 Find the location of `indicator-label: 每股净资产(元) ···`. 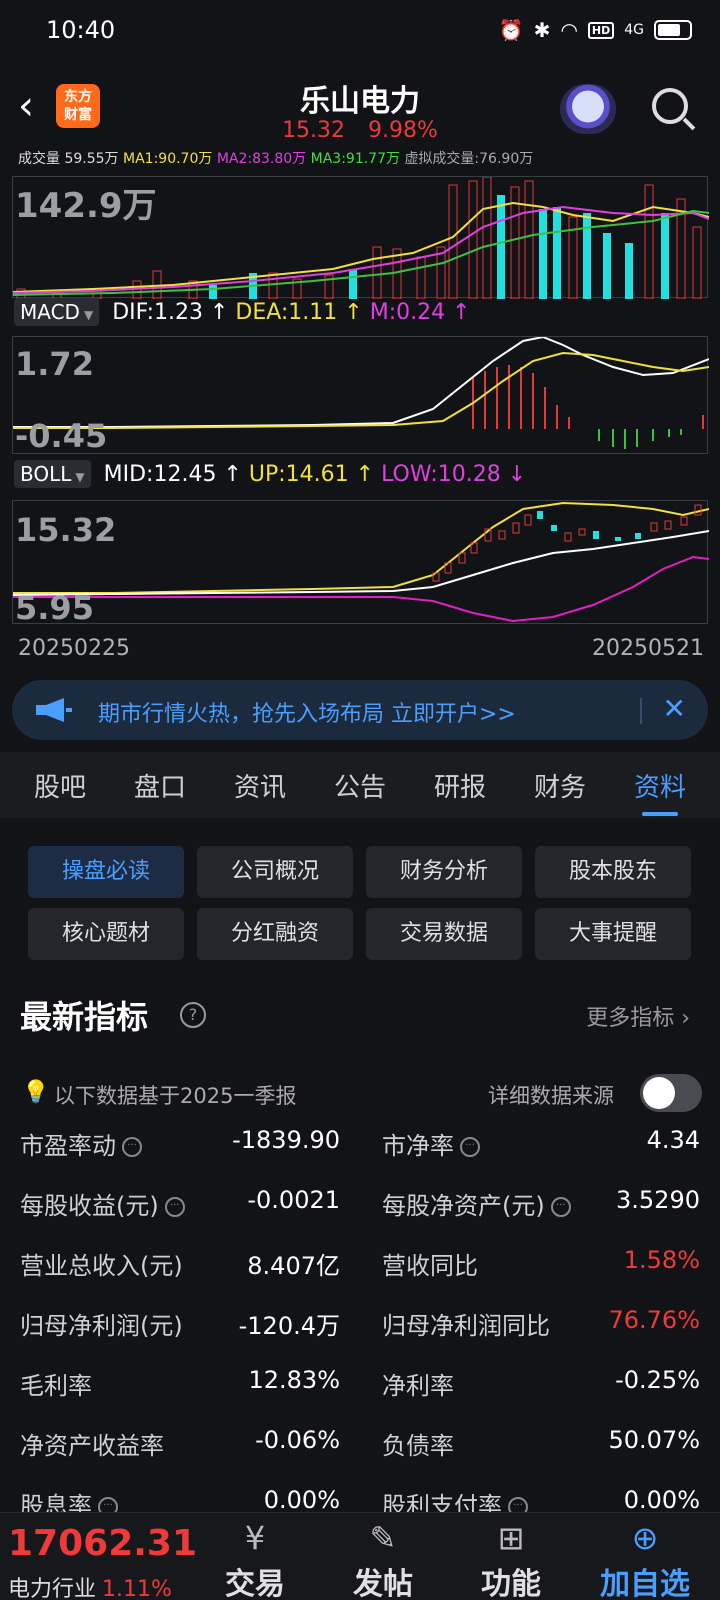

indicator-label: 每股净资产(元) ··· is located at coordinates (476, 1203).